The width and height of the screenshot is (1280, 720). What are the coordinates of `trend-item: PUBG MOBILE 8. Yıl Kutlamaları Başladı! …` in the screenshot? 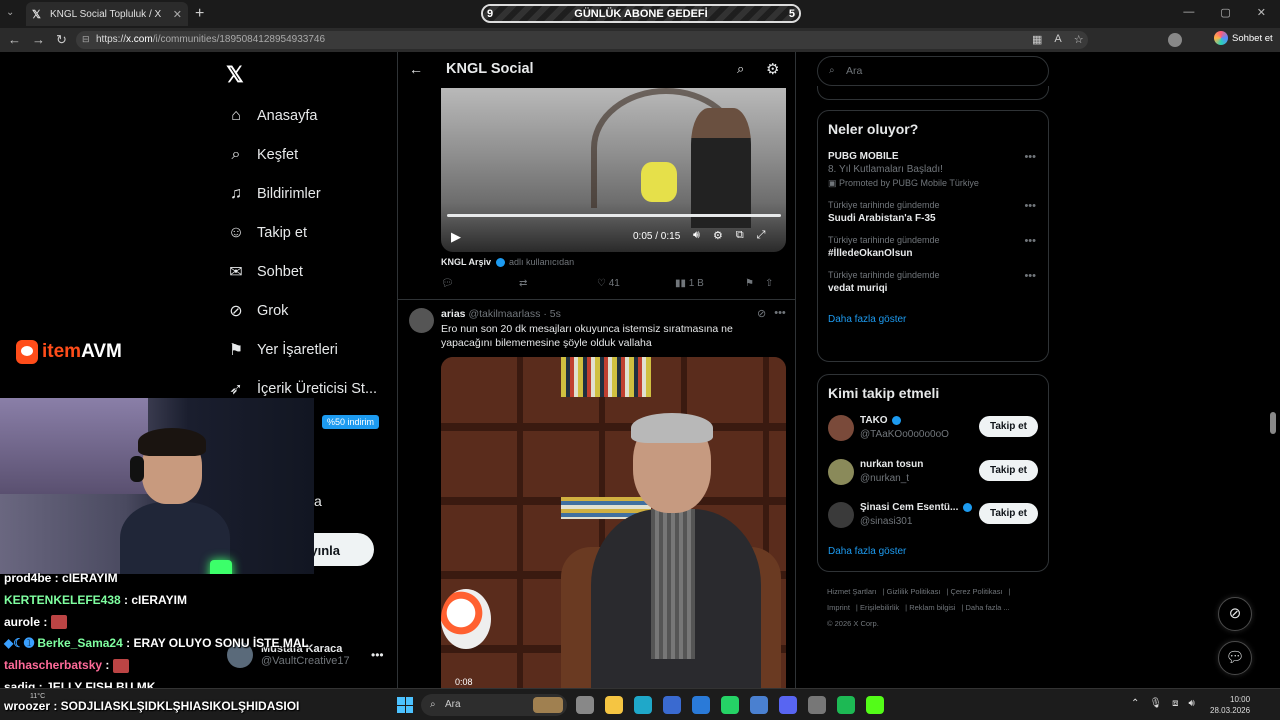 It's located at (933, 170).